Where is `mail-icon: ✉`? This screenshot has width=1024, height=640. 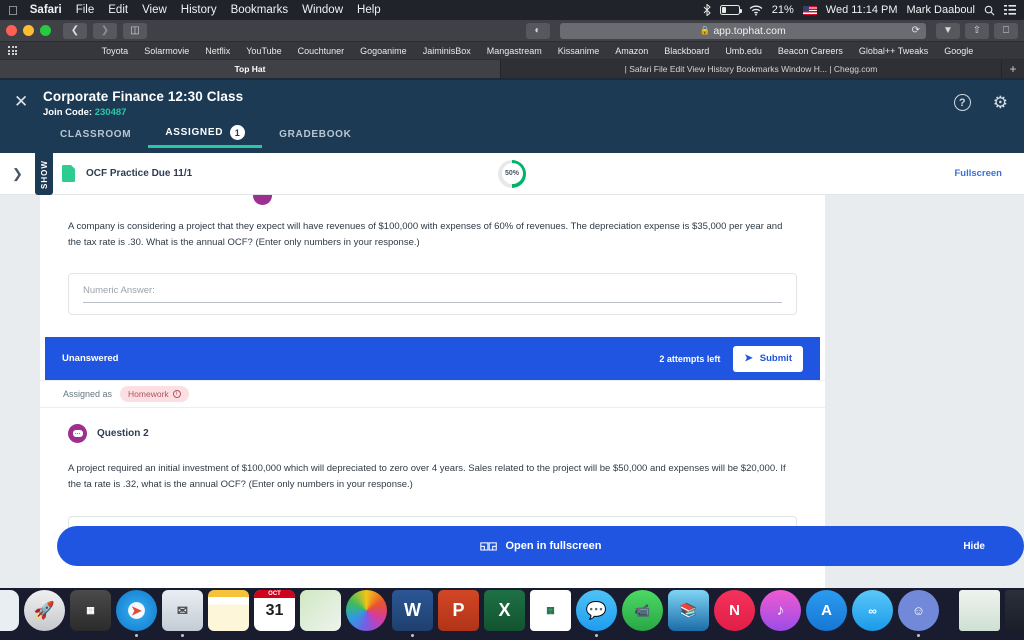 mail-icon: ✉ is located at coordinates (182, 610).